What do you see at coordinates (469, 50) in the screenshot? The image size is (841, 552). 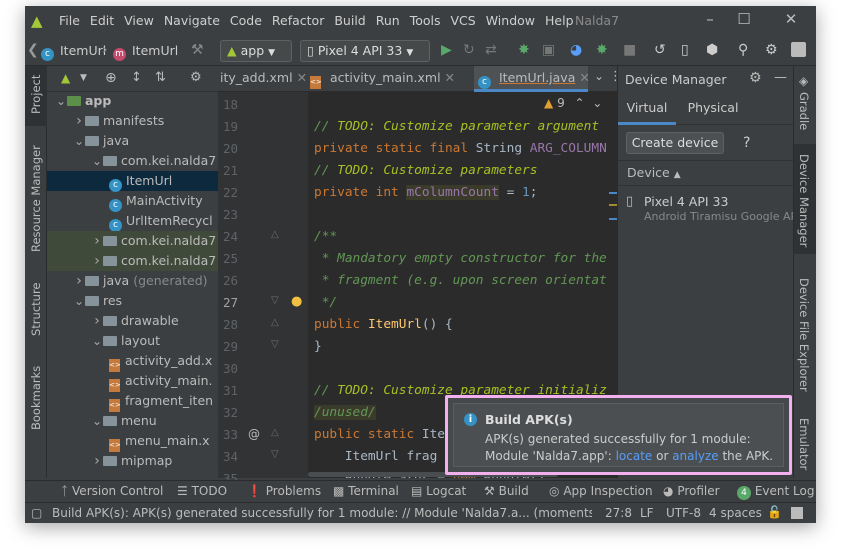 I see `rerun-icon: ↻` at bounding box center [469, 50].